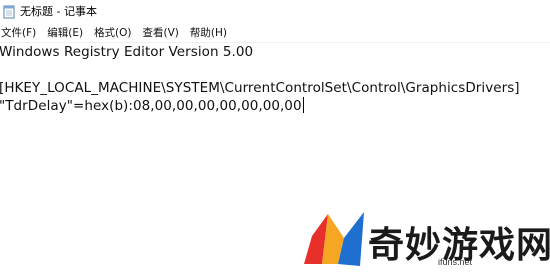  I want to click on site-logo-icon, so click(334, 239).